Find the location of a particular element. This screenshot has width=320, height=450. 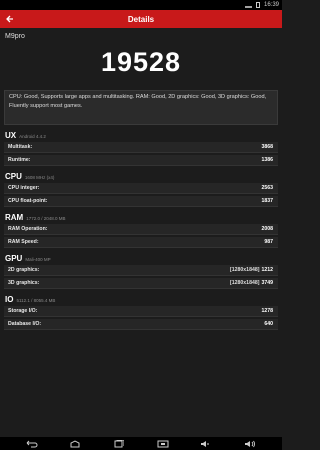

section-rows: Storage I/O: 1278 Database I/O: 640 is located at coordinates (141, 318).